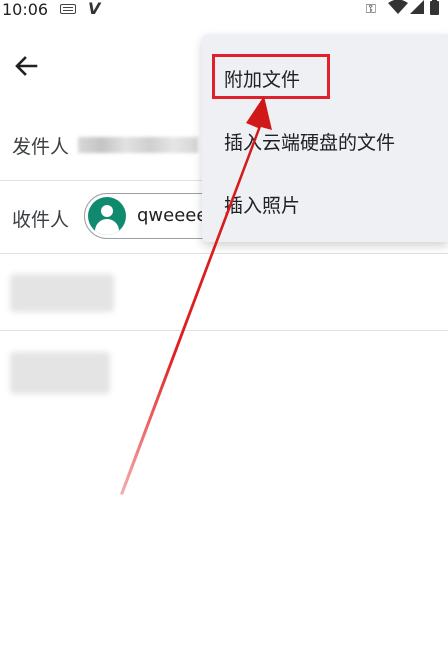 This screenshot has width=448, height=652. I want to click on wifi-icon, so click(398, 7).